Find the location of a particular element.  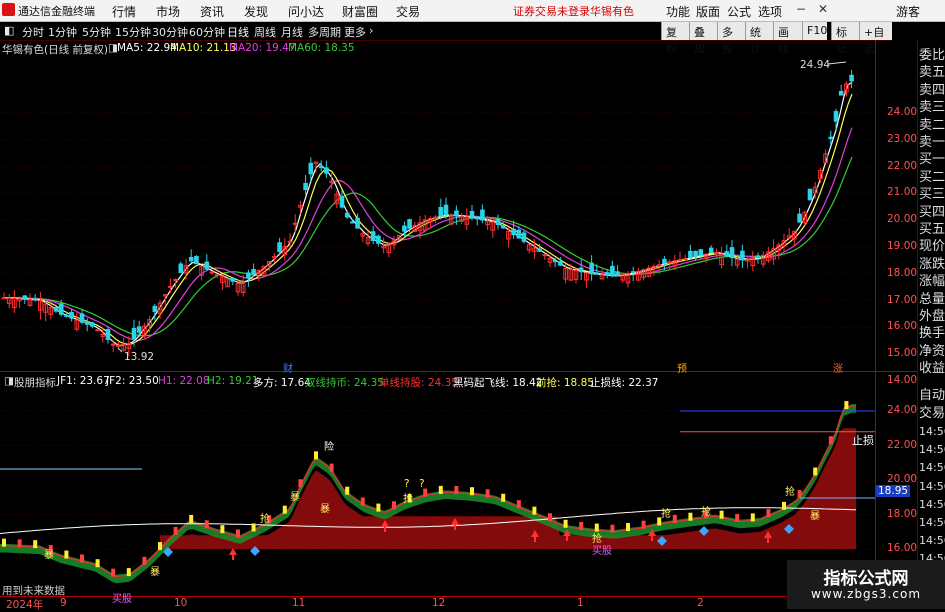

sidebar-field: 涨跌 is located at coordinates (932, 262).